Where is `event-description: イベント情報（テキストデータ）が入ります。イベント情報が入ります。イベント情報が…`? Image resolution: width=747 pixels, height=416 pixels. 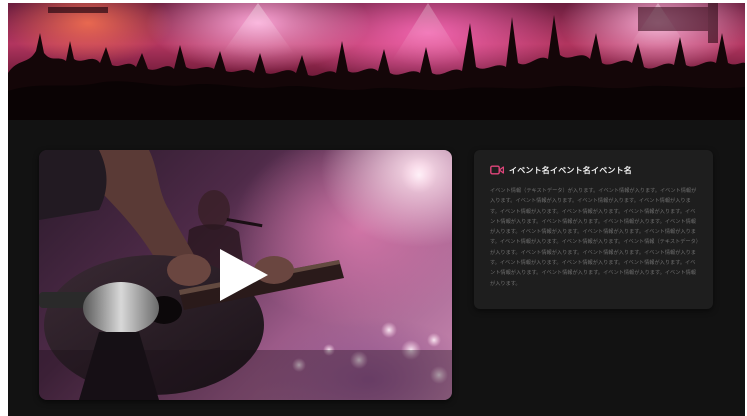
event-description: イベント情報（テキストデータ）が入ります。イベント情報が入ります。イベント情報が… is located at coordinates (594, 237).